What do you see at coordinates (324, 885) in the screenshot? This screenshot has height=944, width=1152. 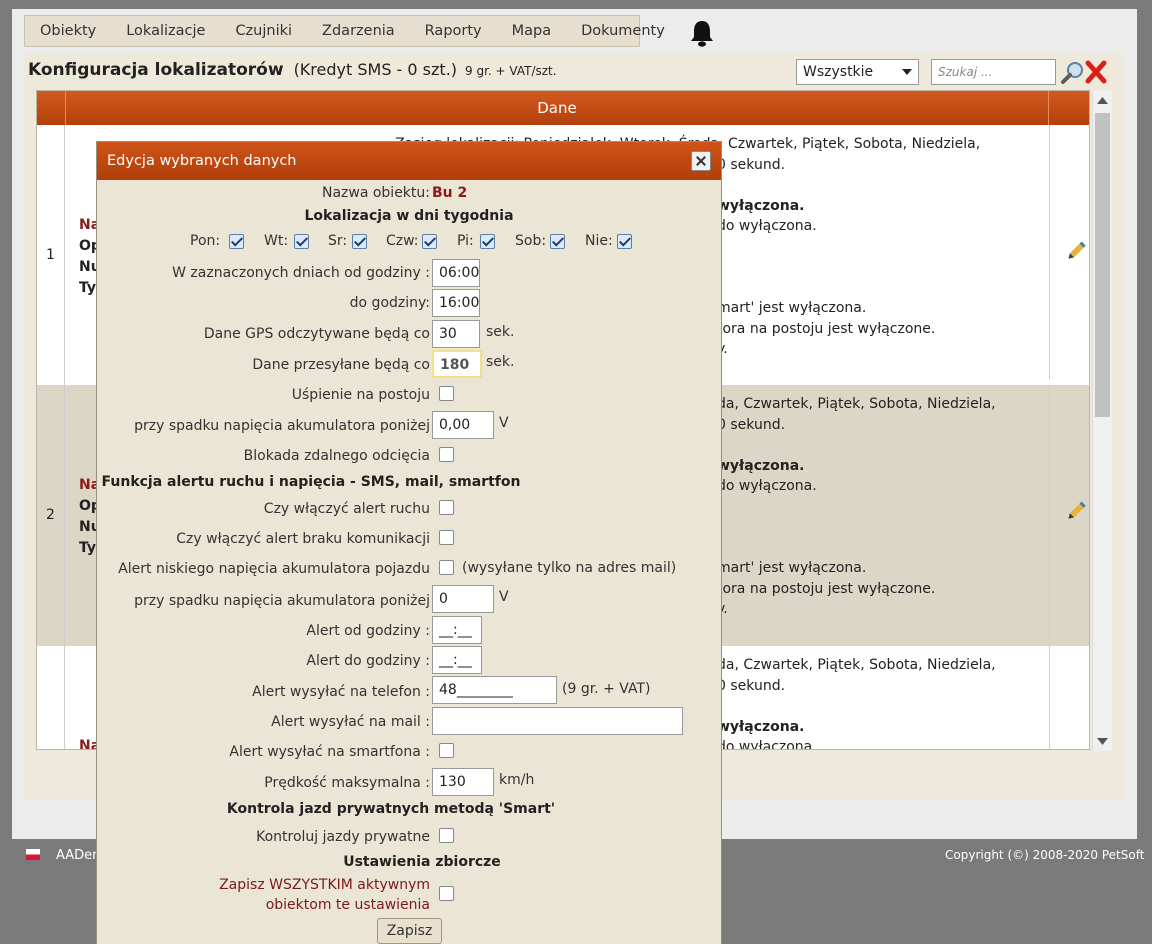 I see `bulk-label-1: Zapisz WSZYSTKIM aktywnym` at bounding box center [324, 885].